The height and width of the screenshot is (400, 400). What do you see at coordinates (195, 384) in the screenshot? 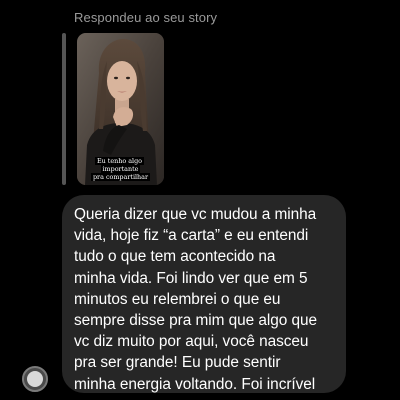
I see `message-line: minha energia voltando. Foi incrível` at bounding box center [195, 384].